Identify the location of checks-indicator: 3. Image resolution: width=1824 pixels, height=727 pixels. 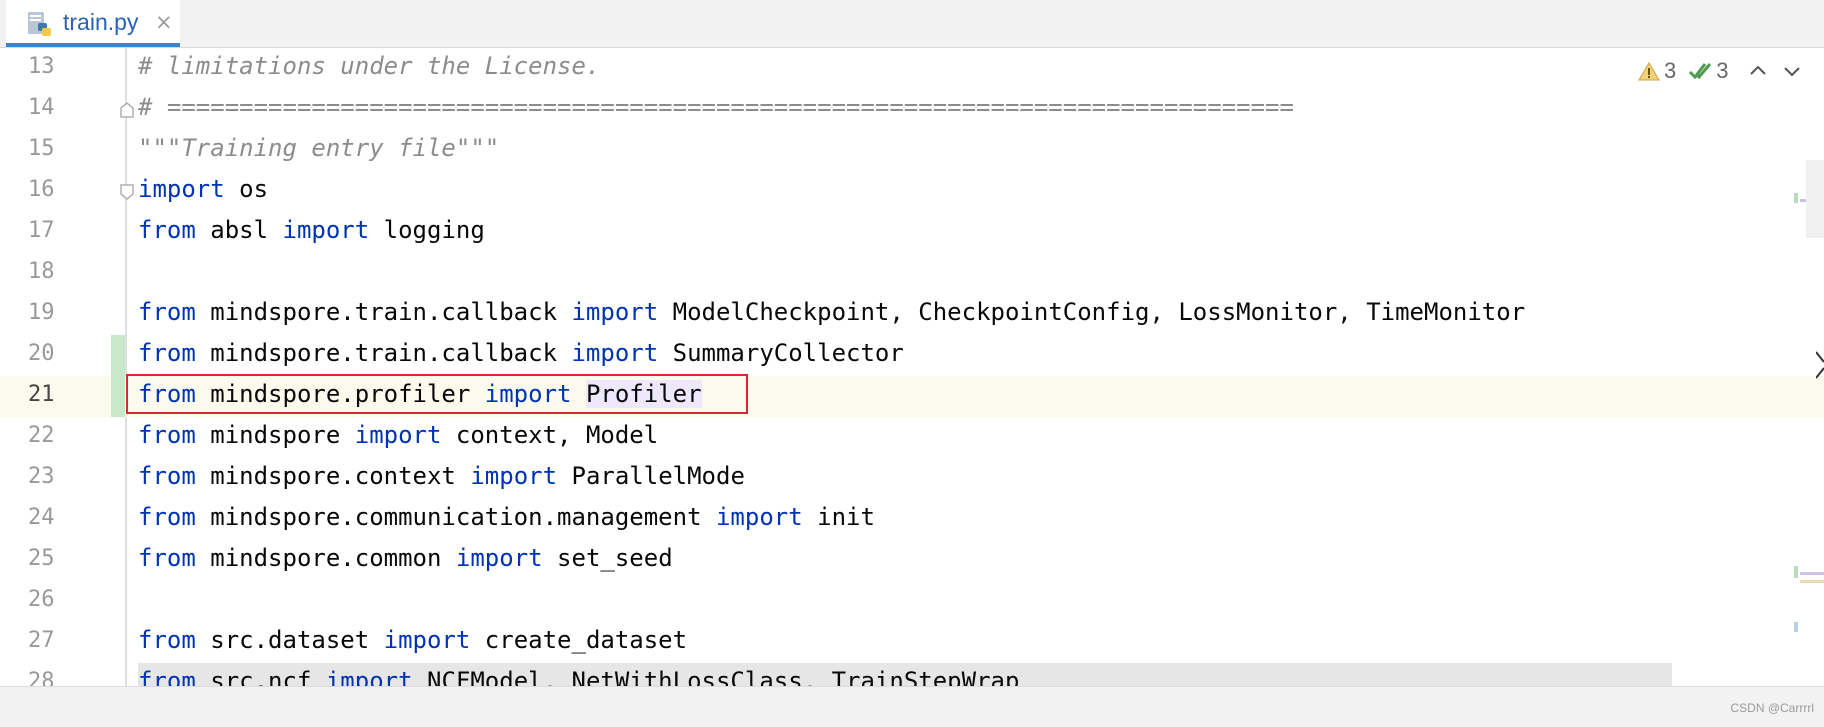
(1708, 71).